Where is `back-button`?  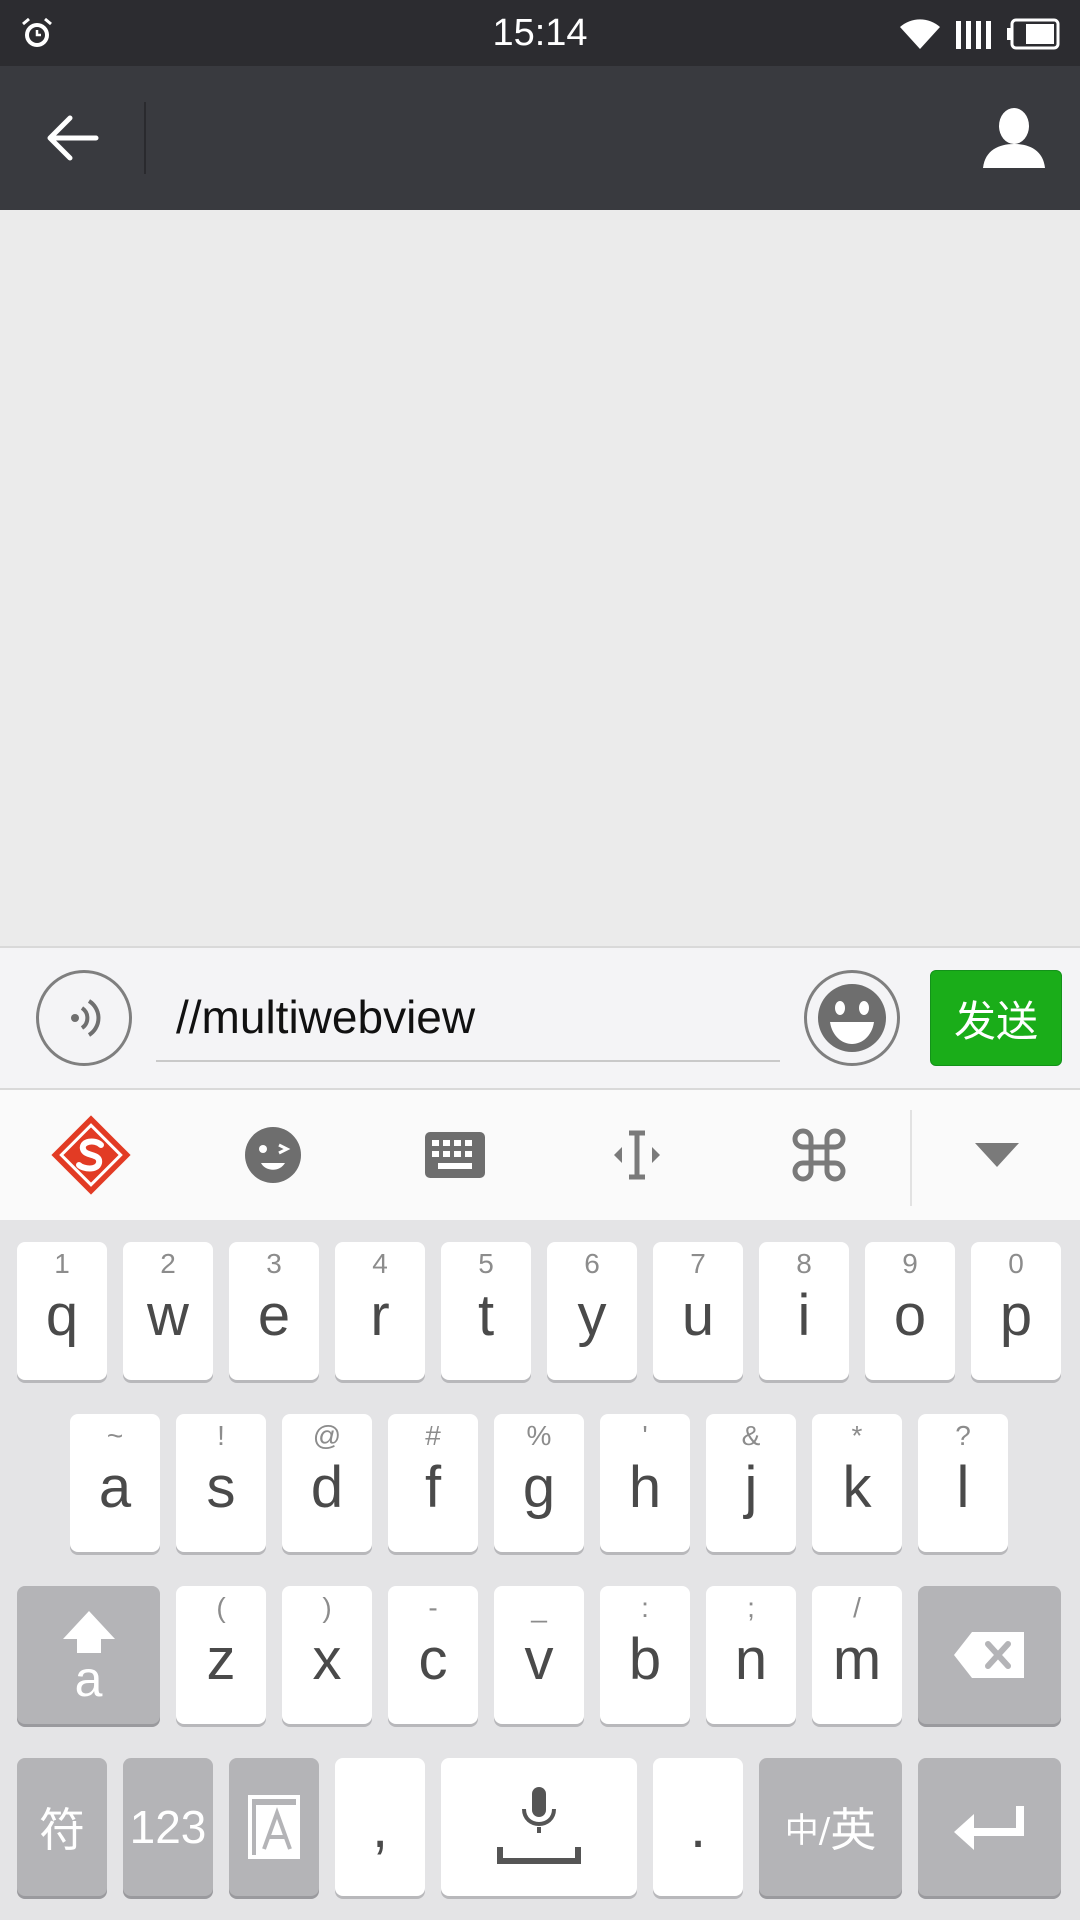
back-button is located at coordinates (72, 138).